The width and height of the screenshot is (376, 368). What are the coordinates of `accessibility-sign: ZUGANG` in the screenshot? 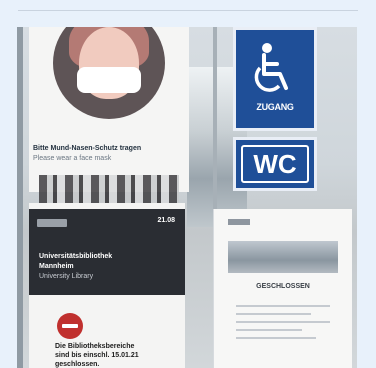 It's located at (275, 79).